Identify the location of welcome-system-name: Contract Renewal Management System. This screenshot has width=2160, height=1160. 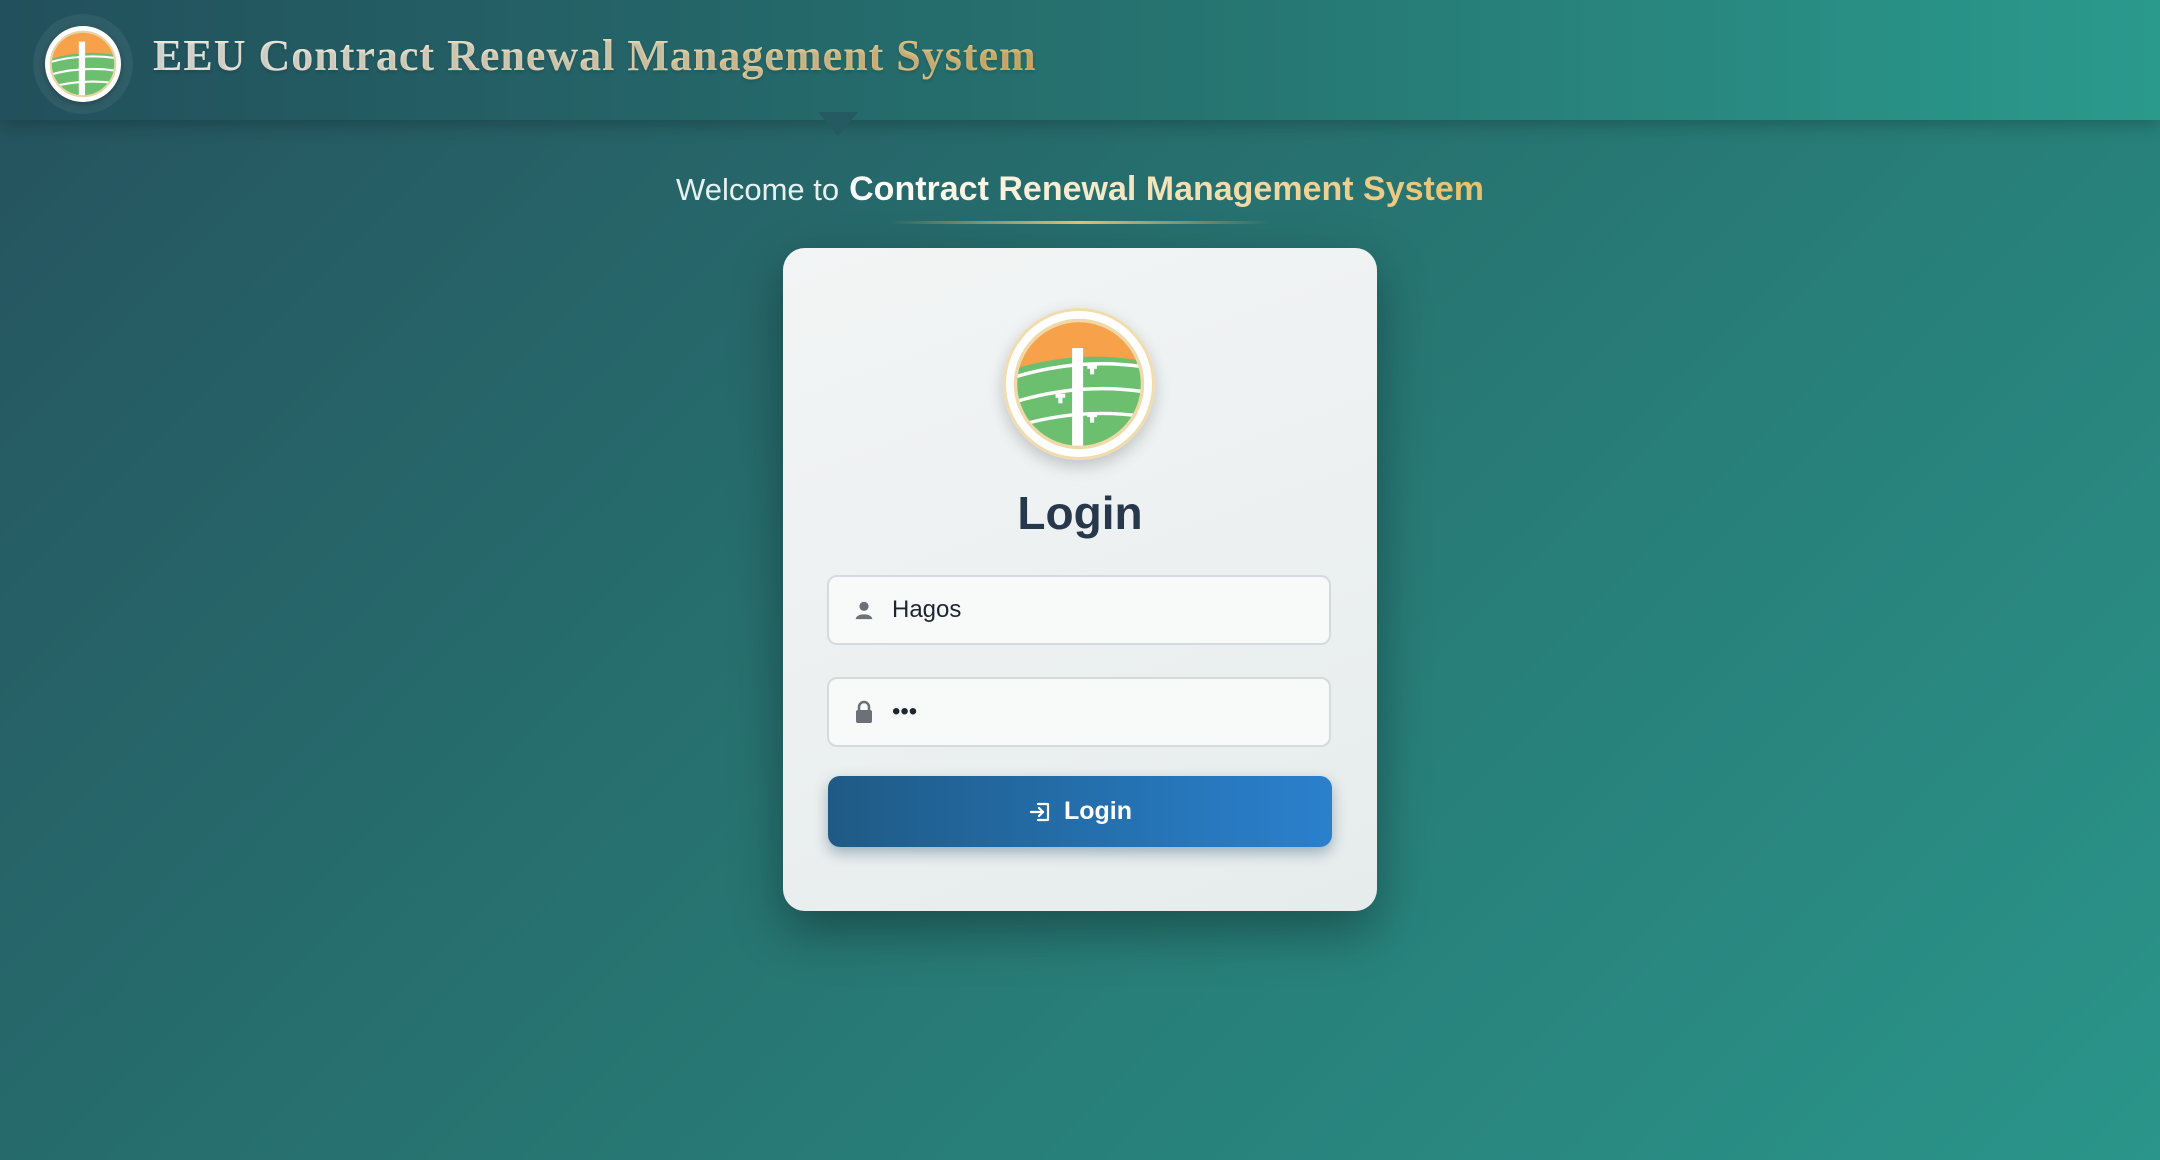
(1166, 189).